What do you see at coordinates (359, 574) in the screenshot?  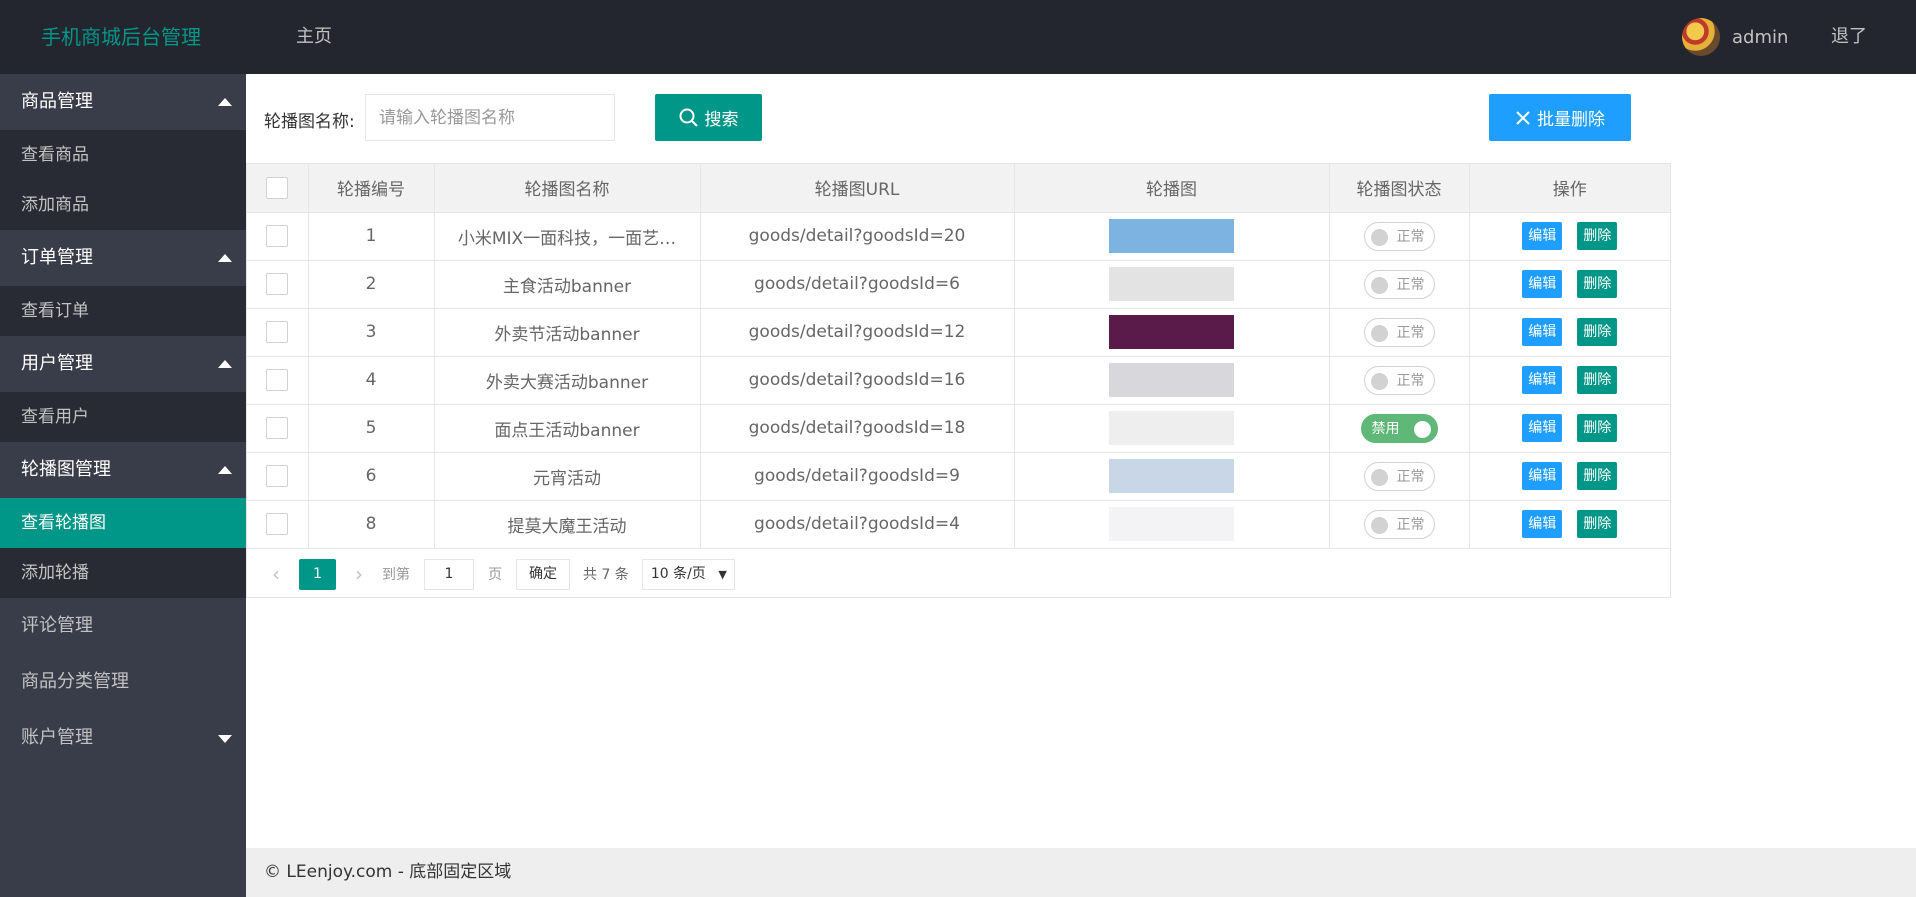 I see `next-page-icon: ›` at bounding box center [359, 574].